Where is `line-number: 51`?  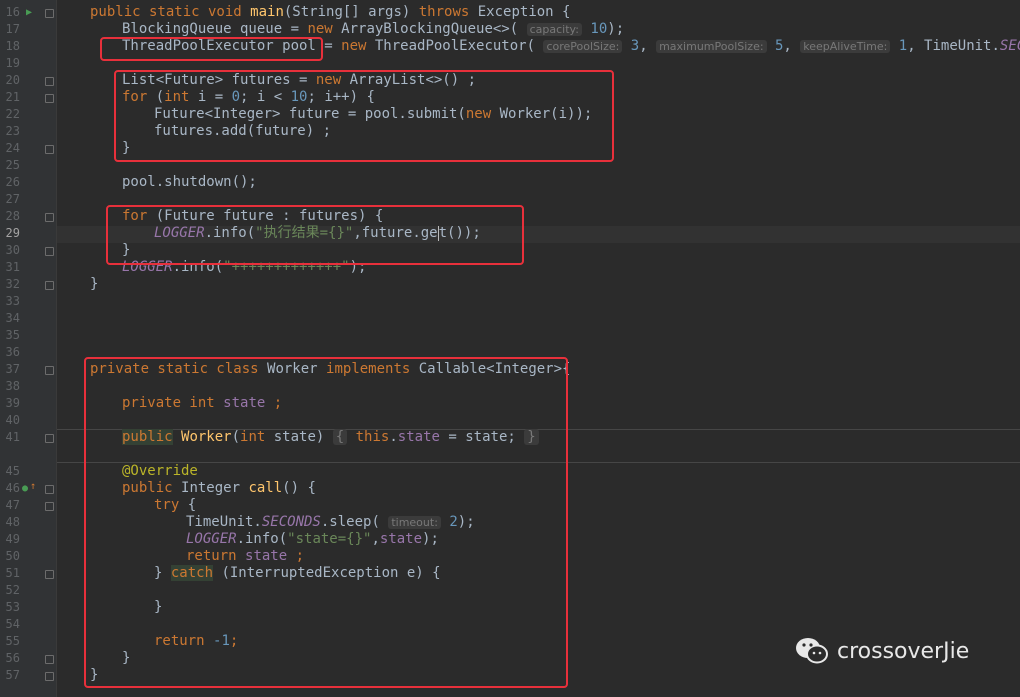
line-number: 51 is located at coordinates (12, 573).